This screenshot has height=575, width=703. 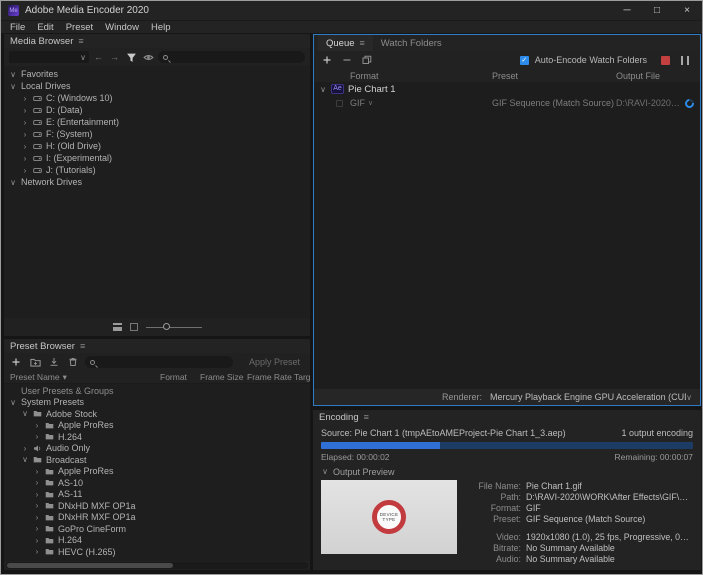 I want to click on output-preview-header: ∨ Output Preview, so click(x=507, y=471).